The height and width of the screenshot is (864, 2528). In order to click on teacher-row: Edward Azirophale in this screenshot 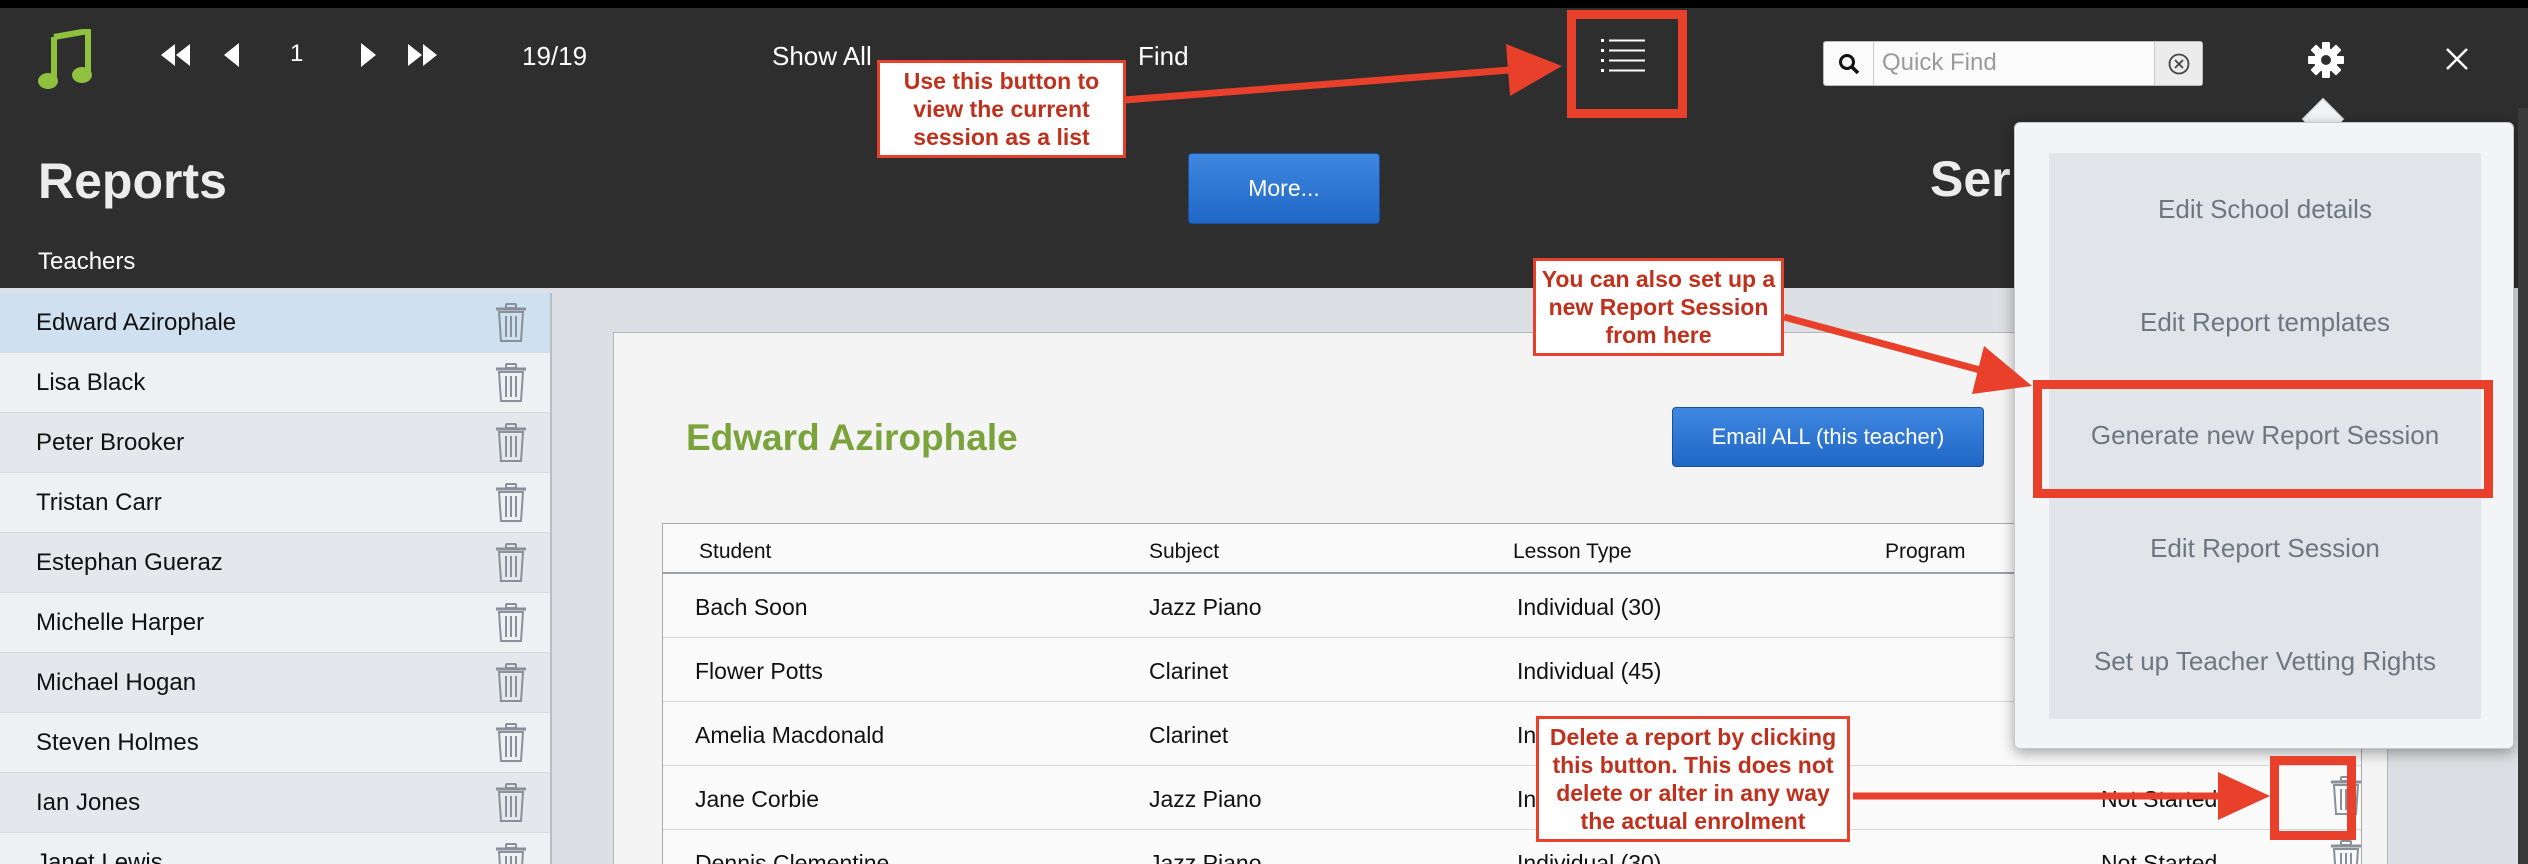, I will do `click(275, 323)`.